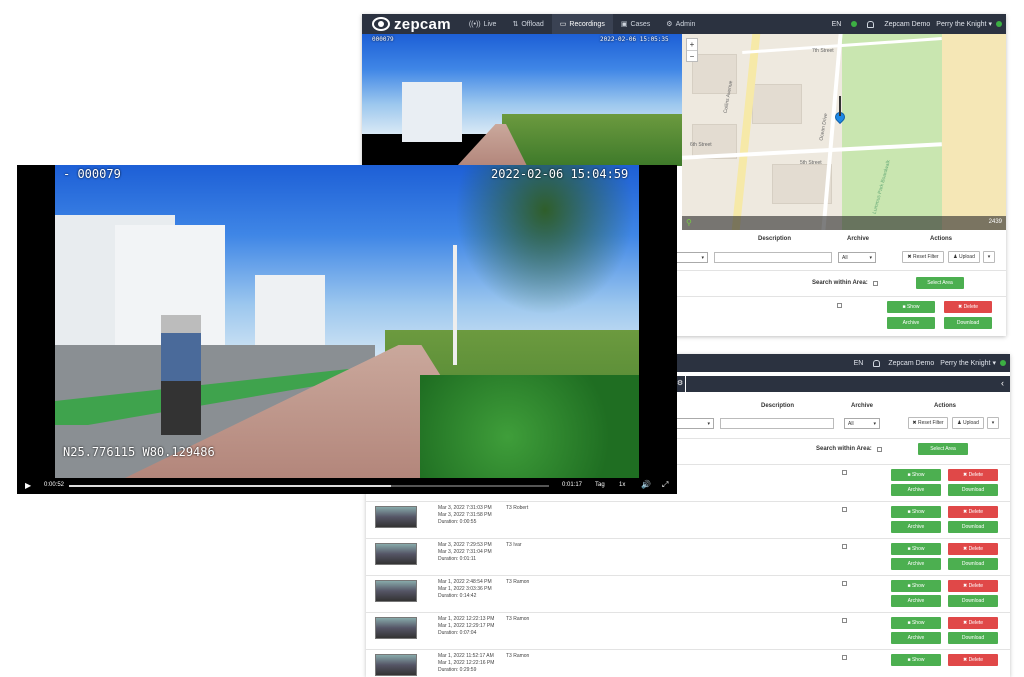  Describe the element at coordinates (592, 140) in the screenshot. I see `video-grass` at that location.